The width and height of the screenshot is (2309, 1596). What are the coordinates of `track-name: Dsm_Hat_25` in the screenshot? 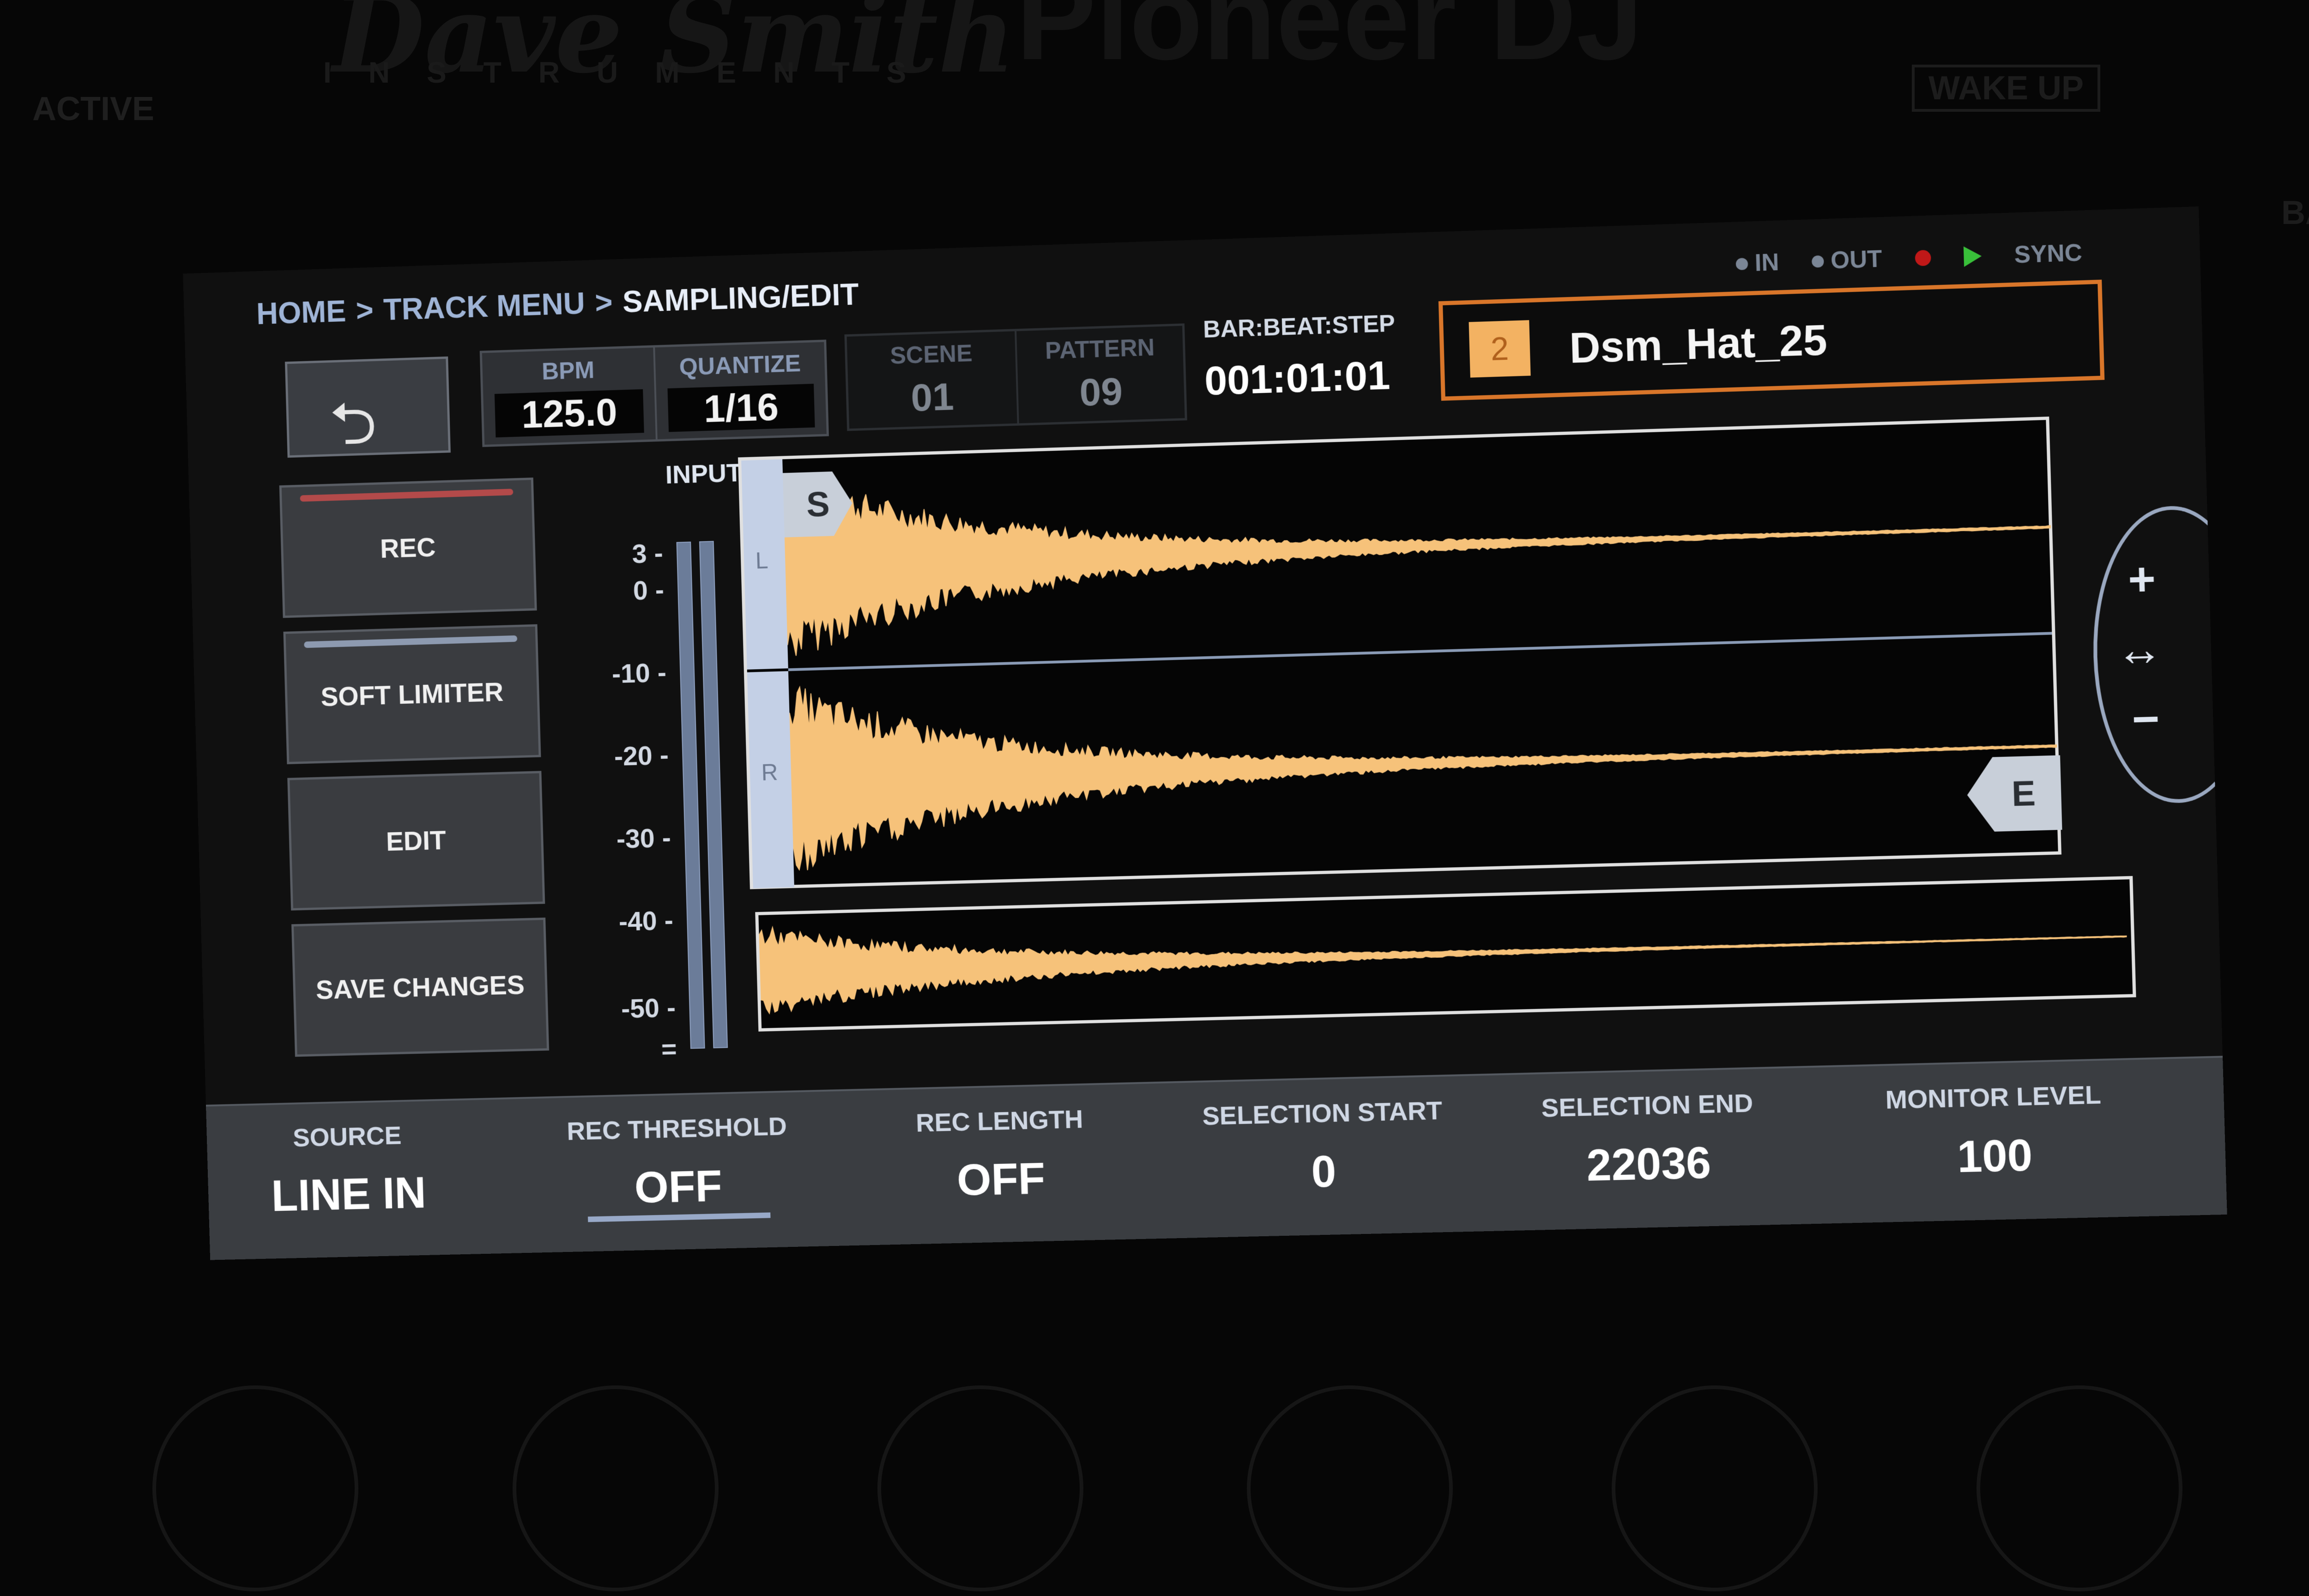 It's located at (1698, 344).